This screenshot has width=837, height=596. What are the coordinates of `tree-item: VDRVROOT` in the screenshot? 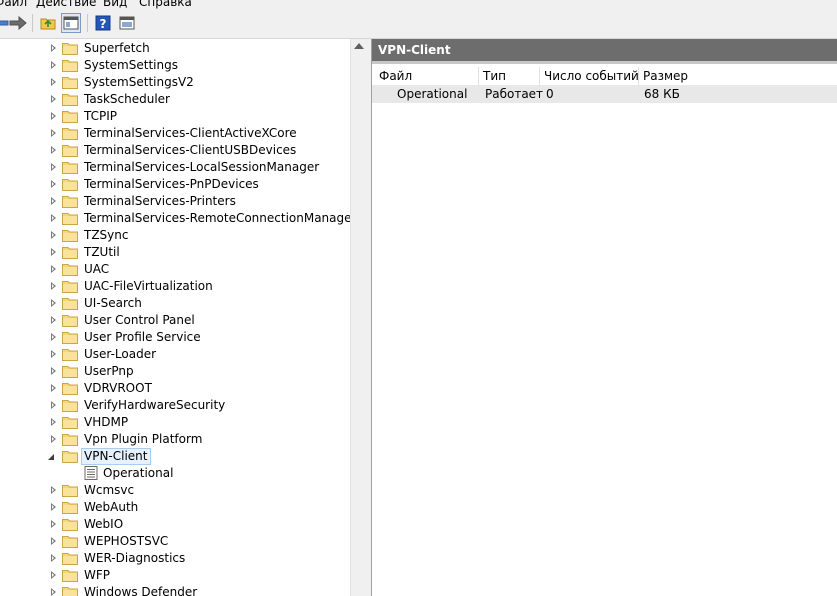 It's located at (175, 388).